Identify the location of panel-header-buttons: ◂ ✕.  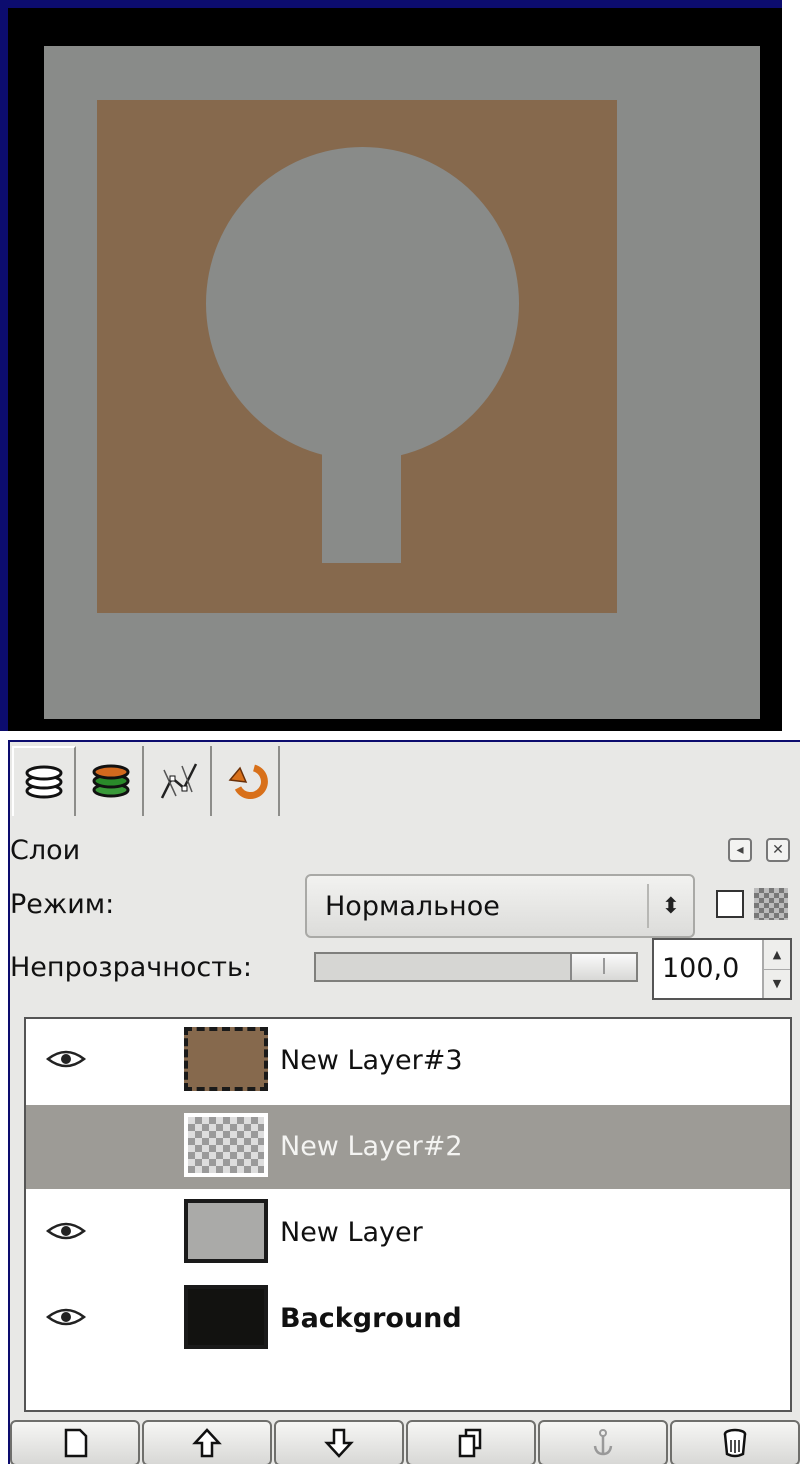
(759, 850).